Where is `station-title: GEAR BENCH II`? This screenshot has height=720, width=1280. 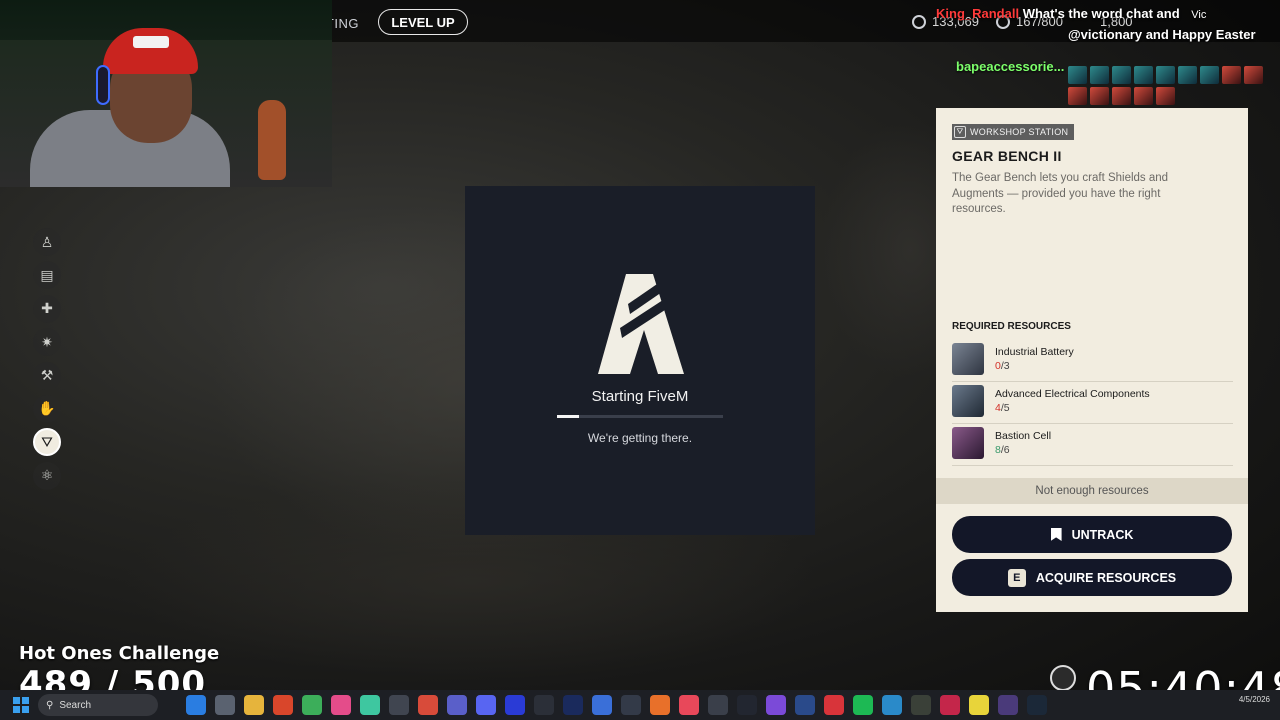
station-title: GEAR BENCH II is located at coordinates (1007, 156).